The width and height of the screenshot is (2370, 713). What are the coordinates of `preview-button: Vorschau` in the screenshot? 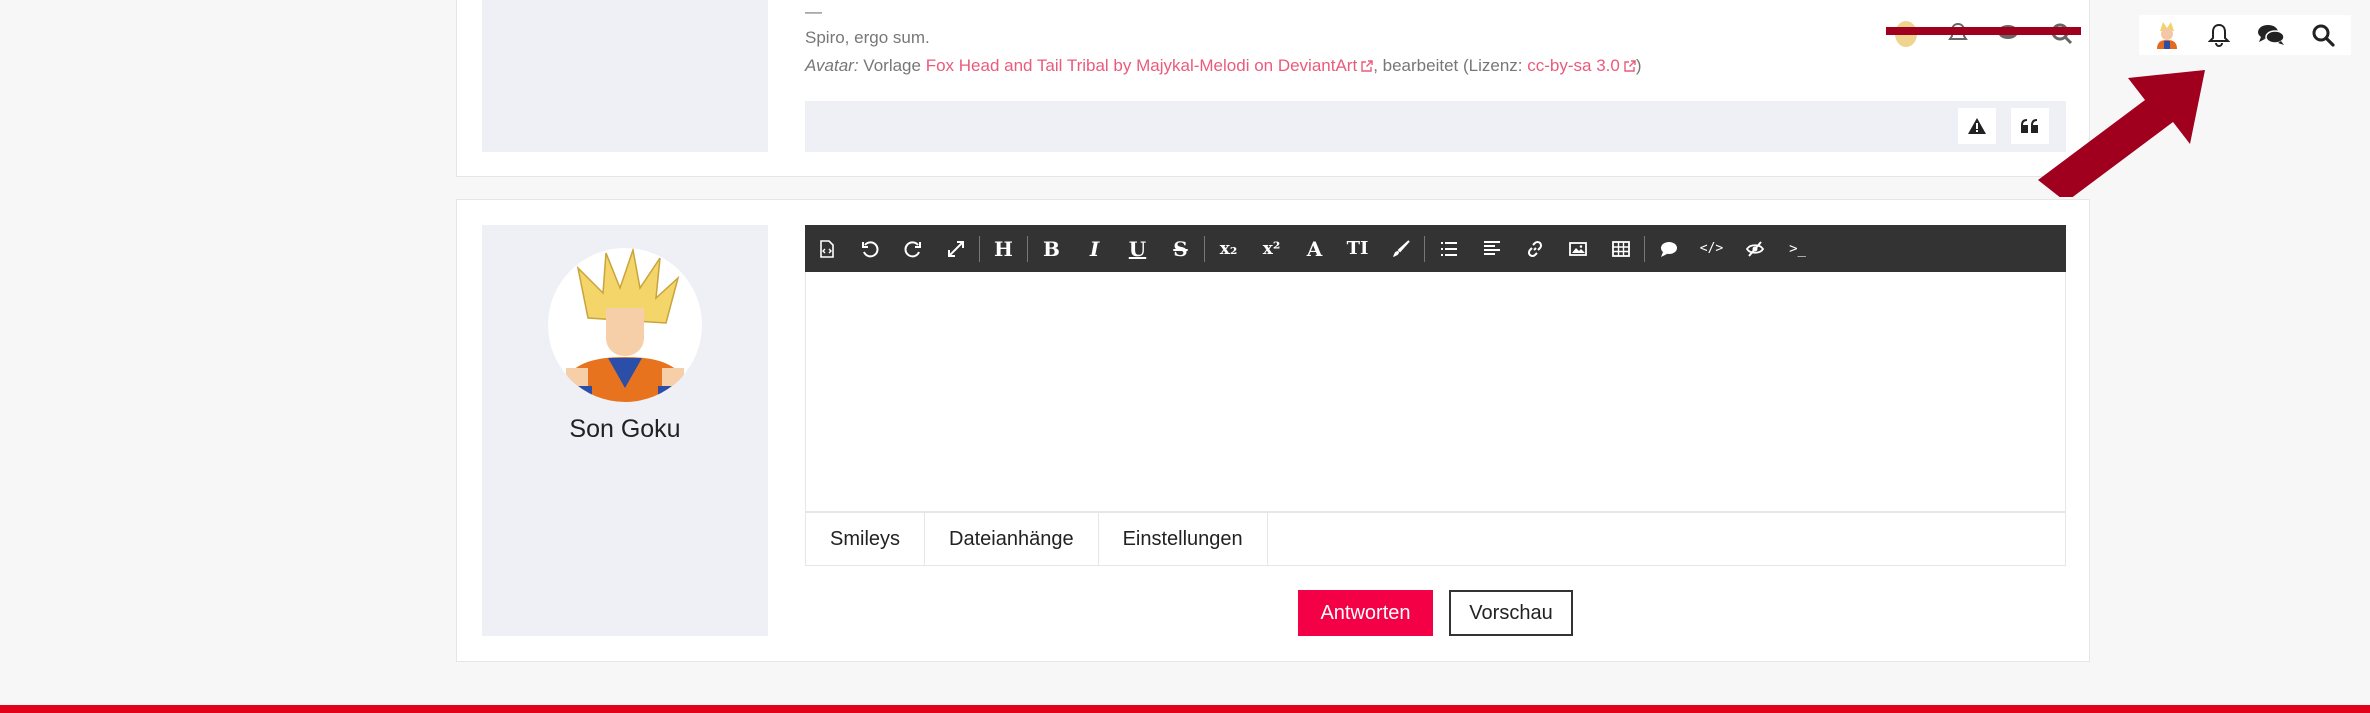 It's located at (1511, 613).